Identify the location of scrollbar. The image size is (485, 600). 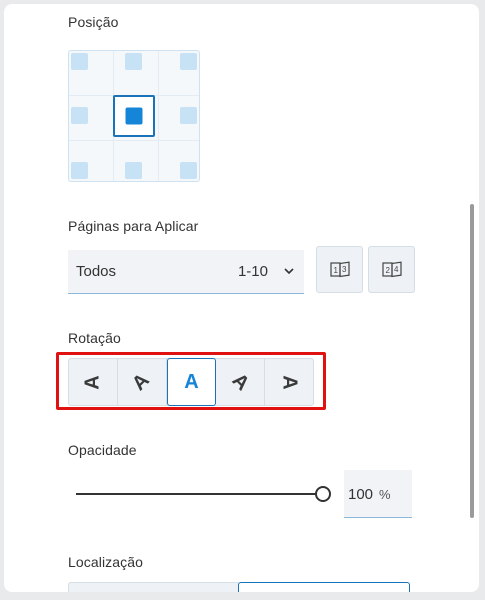
(472, 361).